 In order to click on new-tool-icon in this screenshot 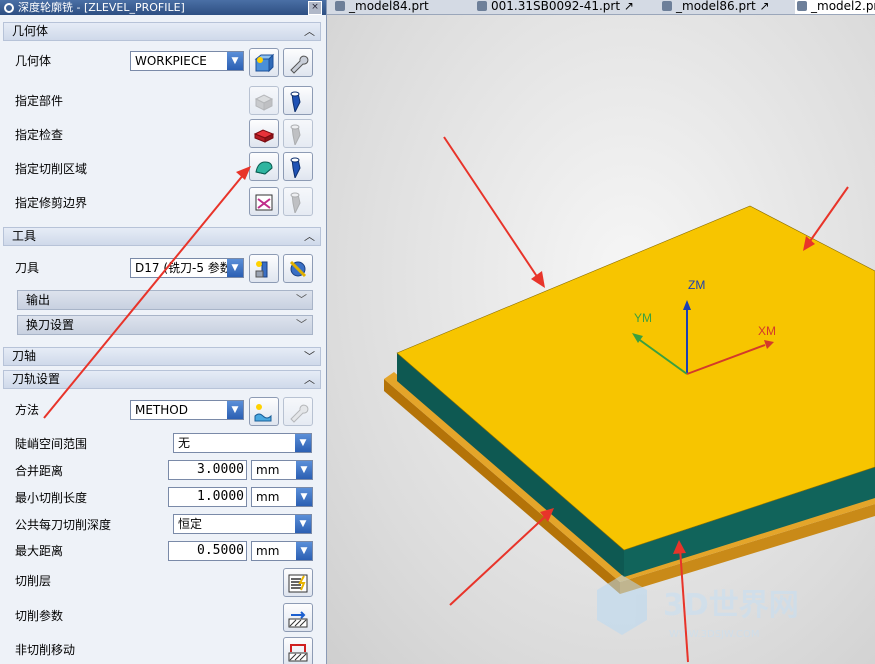, I will do `click(261, 269)`.